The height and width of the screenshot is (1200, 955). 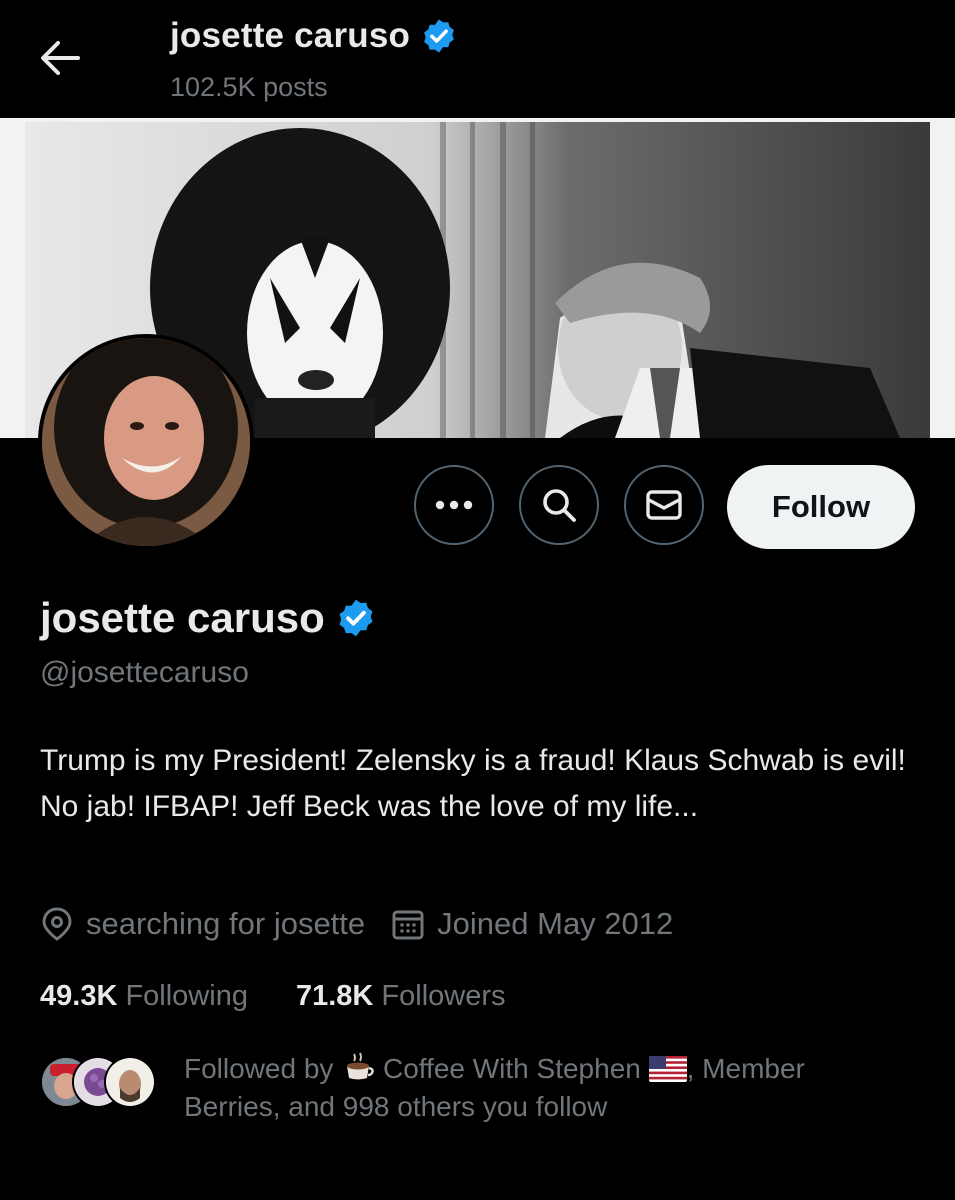 I want to click on mutual-name-1-suffix: , Member, so click(x=745, y=1068).